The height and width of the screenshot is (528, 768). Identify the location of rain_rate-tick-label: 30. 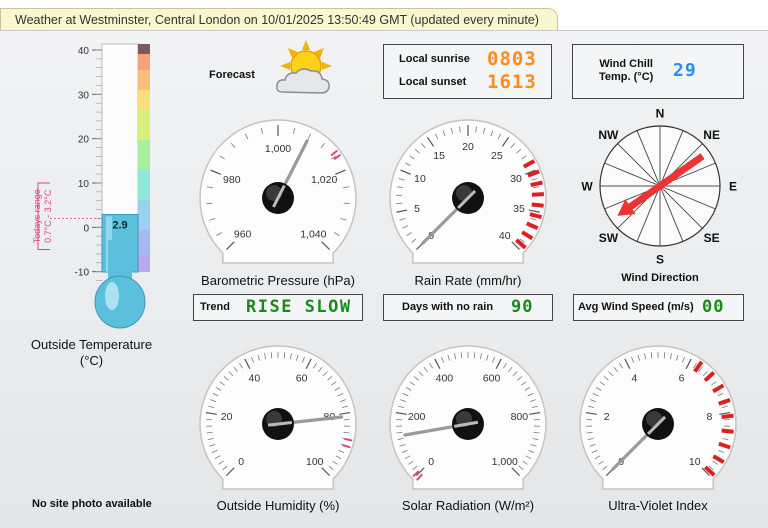
(516, 179).